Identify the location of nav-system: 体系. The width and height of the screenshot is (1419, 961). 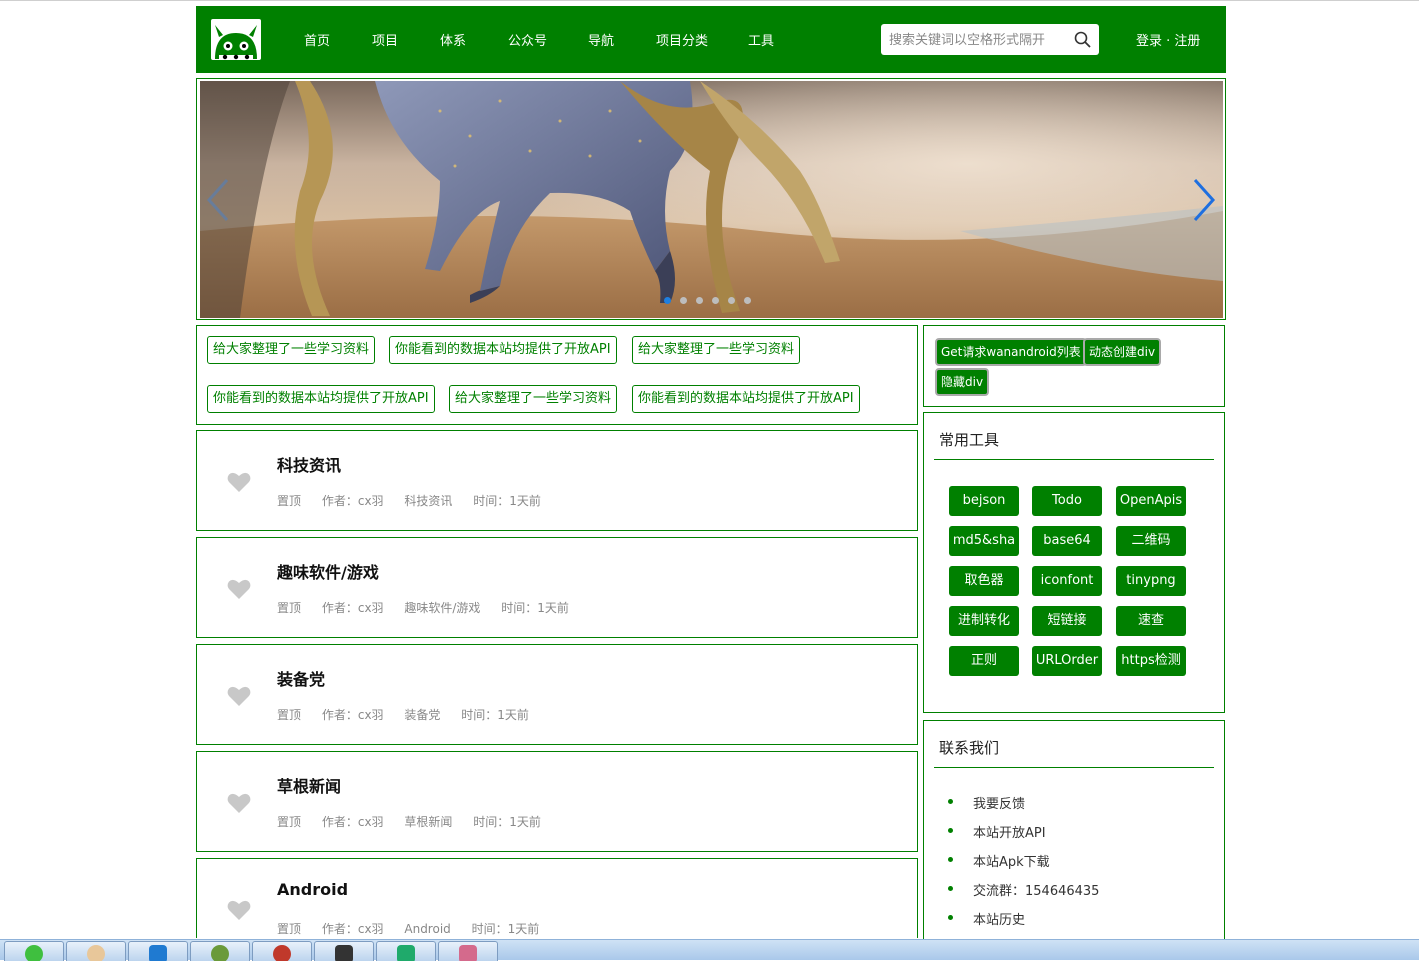
(474, 39).